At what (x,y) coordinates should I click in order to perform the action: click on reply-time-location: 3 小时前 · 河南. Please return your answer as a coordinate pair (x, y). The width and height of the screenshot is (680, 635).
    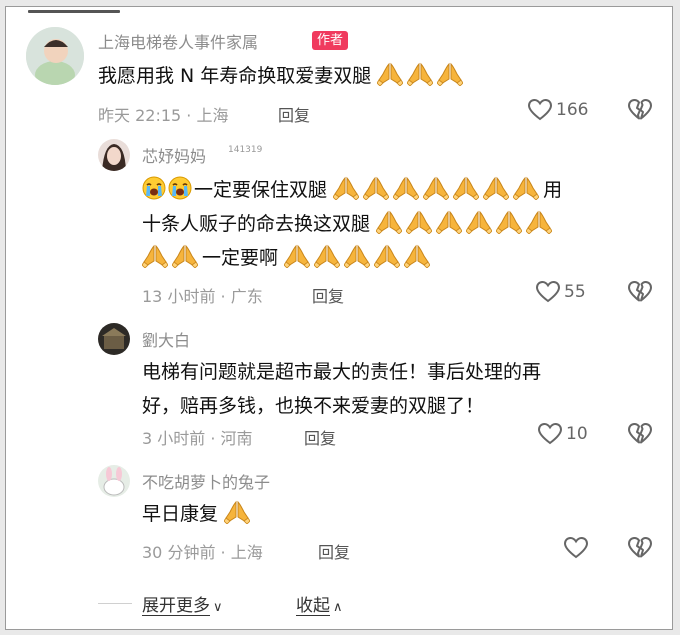
    Looking at the image, I should click on (197, 438).